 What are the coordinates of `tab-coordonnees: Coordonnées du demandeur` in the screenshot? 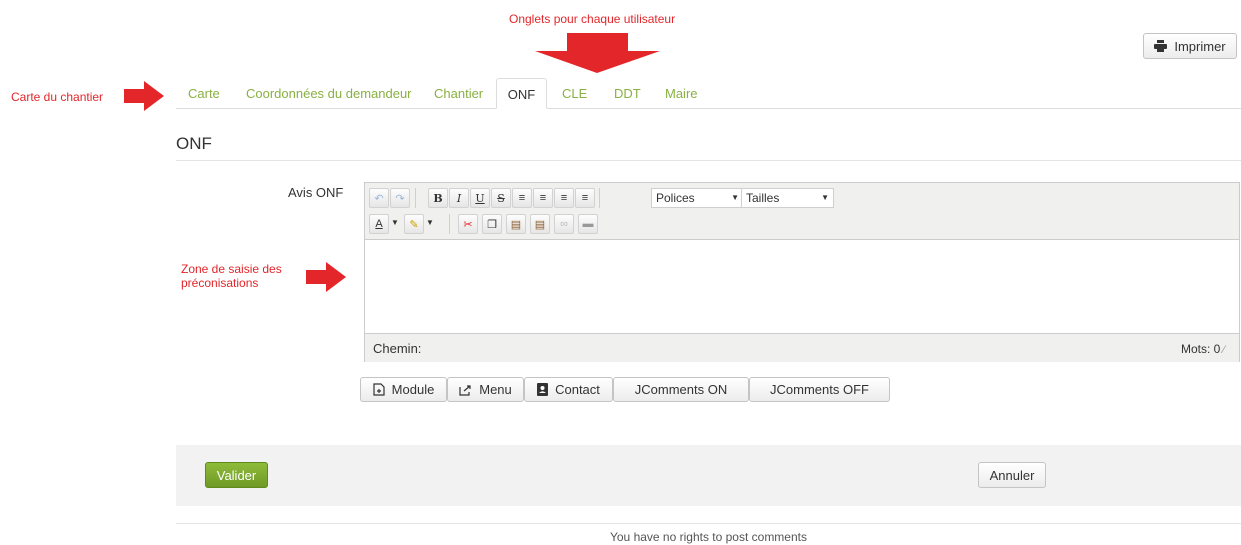 It's located at (329, 93).